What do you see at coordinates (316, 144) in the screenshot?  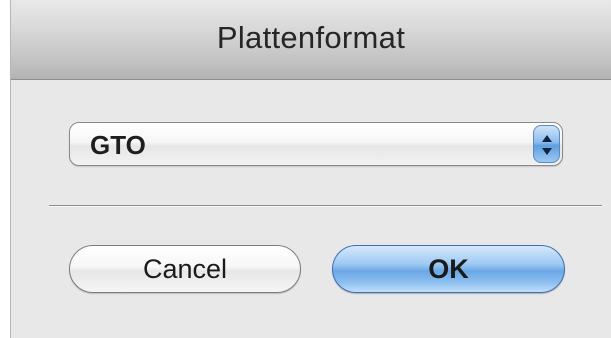 I see `format-popup-button: GTO` at bounding box center [316, 144].